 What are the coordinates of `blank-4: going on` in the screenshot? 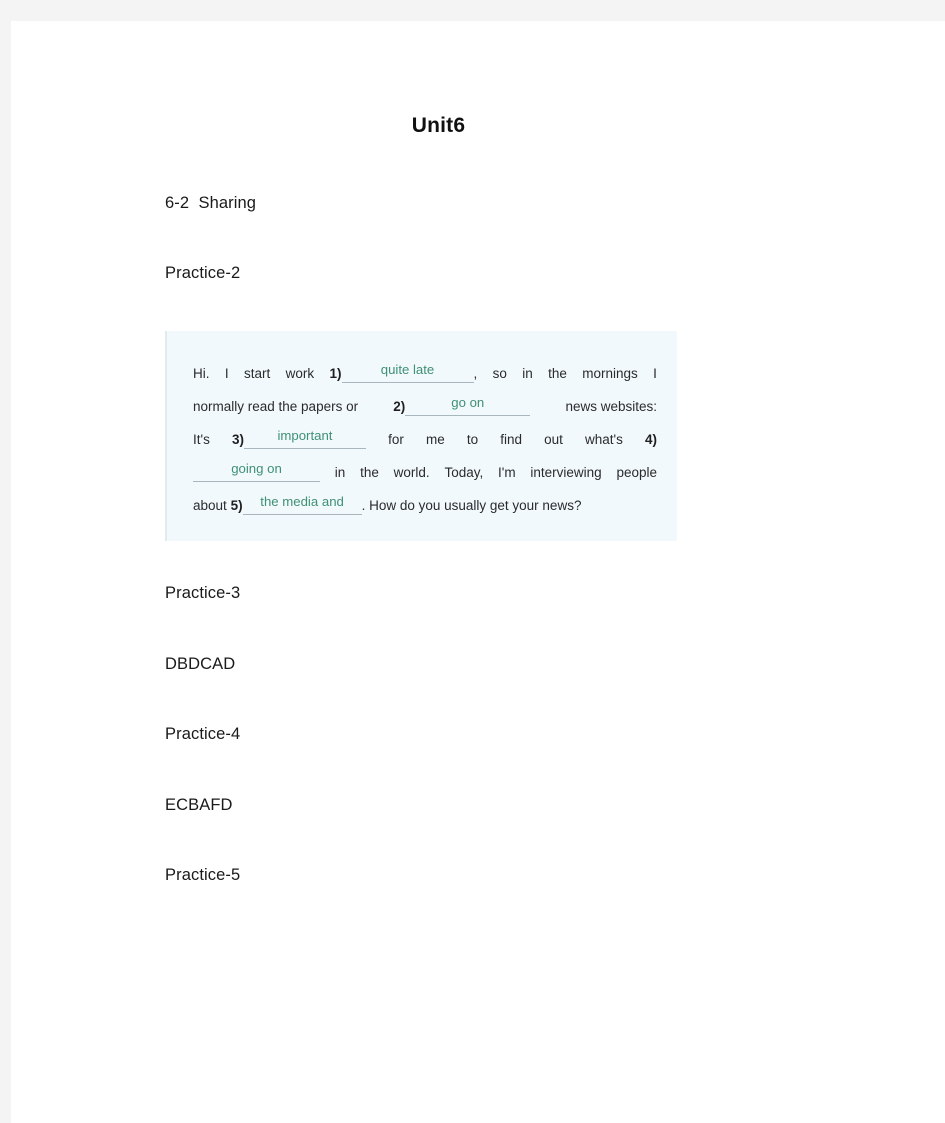 It's located at (256, 472).